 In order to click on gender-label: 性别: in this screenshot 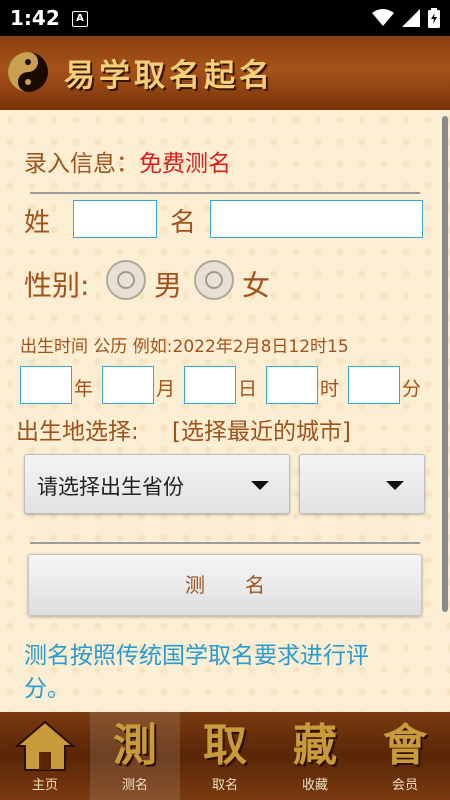, I will do `click(57, 285)`.